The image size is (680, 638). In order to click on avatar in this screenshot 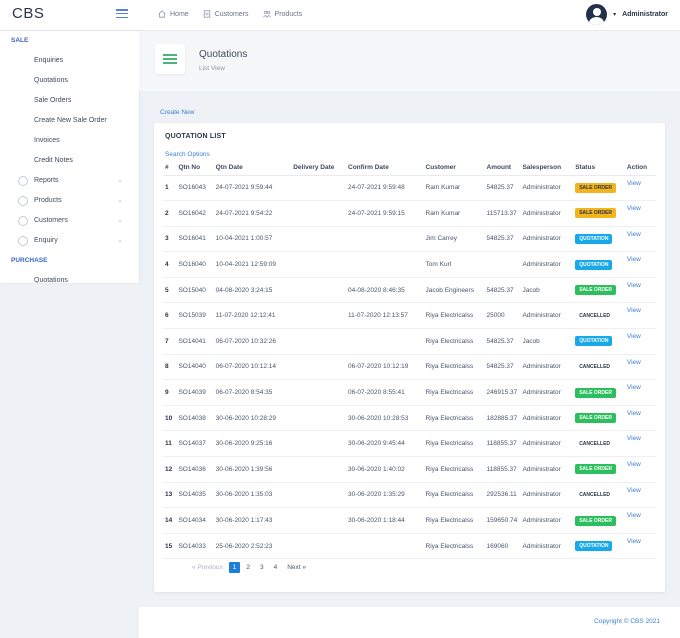, I will do `click(597, 14)`.